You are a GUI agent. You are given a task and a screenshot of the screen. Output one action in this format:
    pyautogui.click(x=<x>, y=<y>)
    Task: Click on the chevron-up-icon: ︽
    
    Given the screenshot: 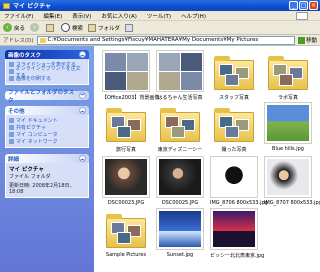 What is the action you would take?
    pyautogui.click(x=82, y=54)
    